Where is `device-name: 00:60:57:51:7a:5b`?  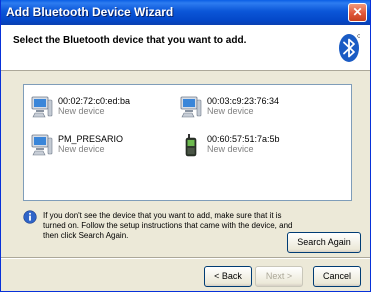 device-name: 00:60:57:51:7a:5b is located at coordinates (243, 139).